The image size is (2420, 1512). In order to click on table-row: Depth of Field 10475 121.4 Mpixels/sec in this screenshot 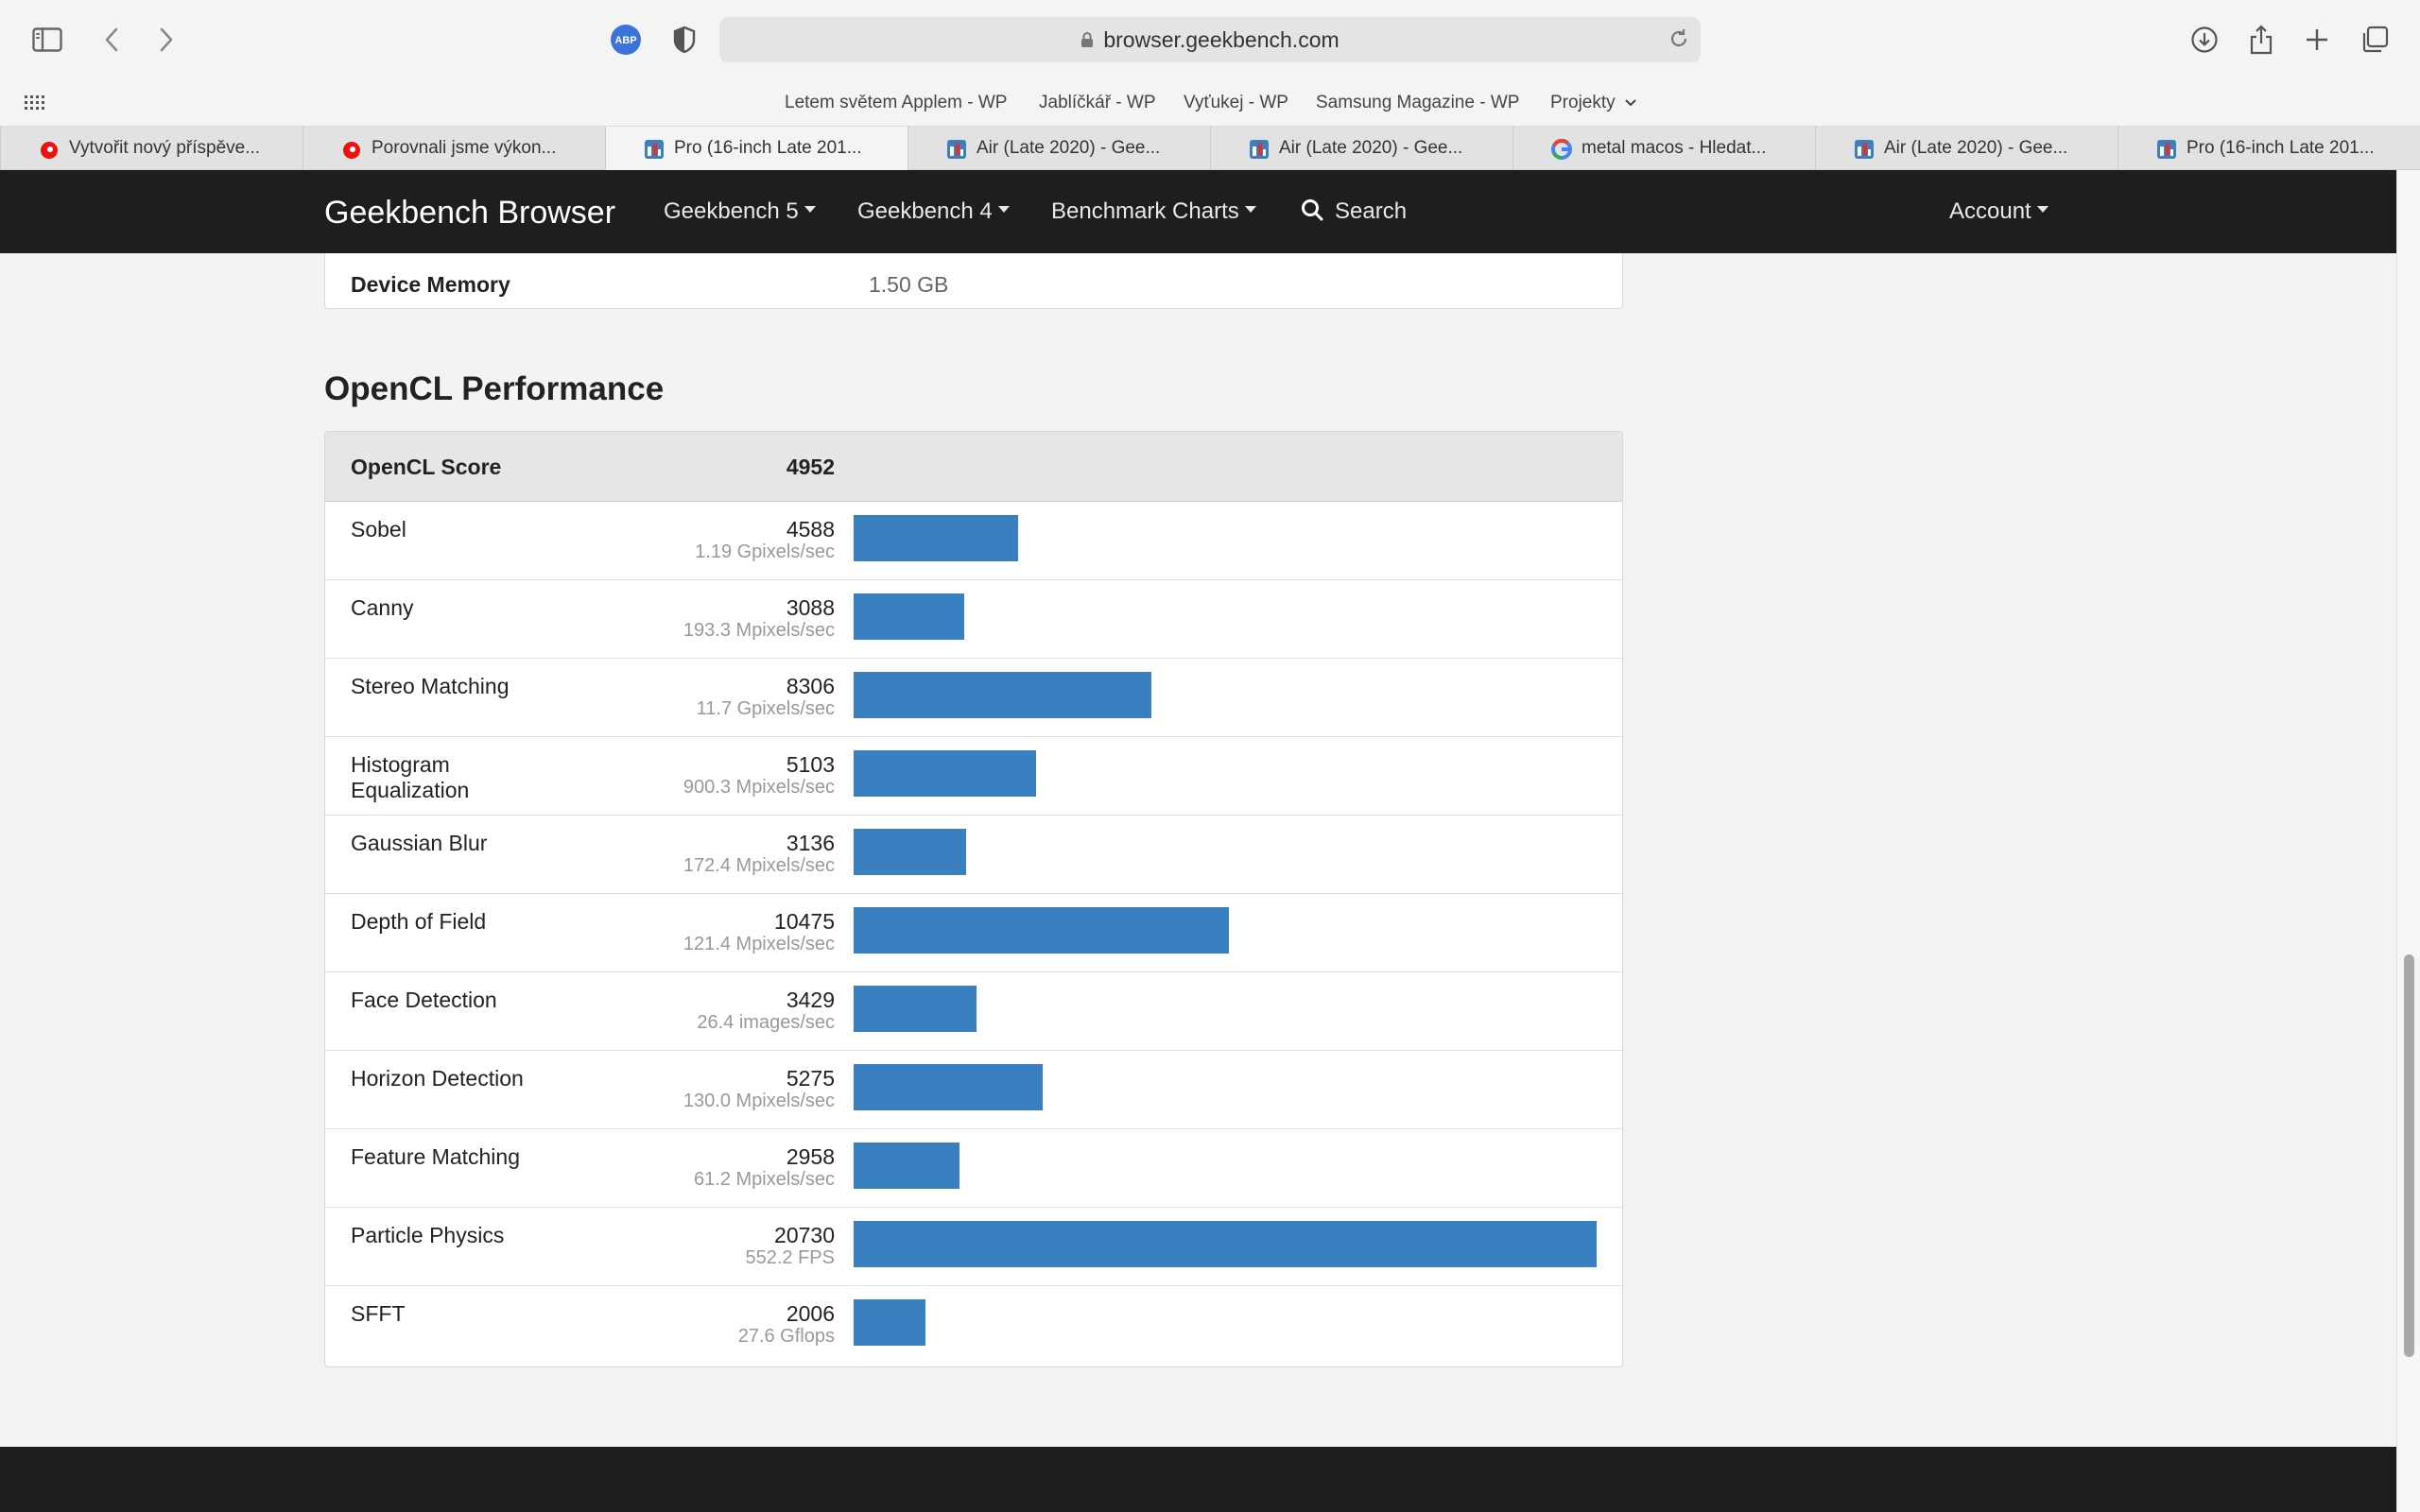, I will do `click(973, 933)`.